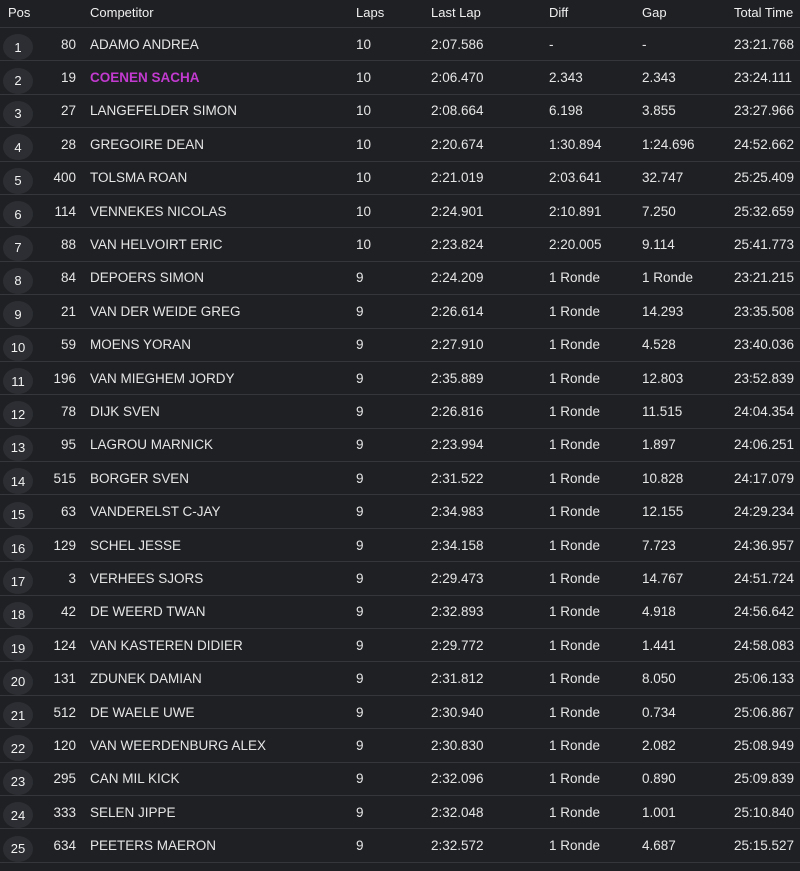 This screenshot has height=871, width=800. Describe the element at coordinates (767, 13) in the screenshot. I see `header-total-time: Total Time` at that location.